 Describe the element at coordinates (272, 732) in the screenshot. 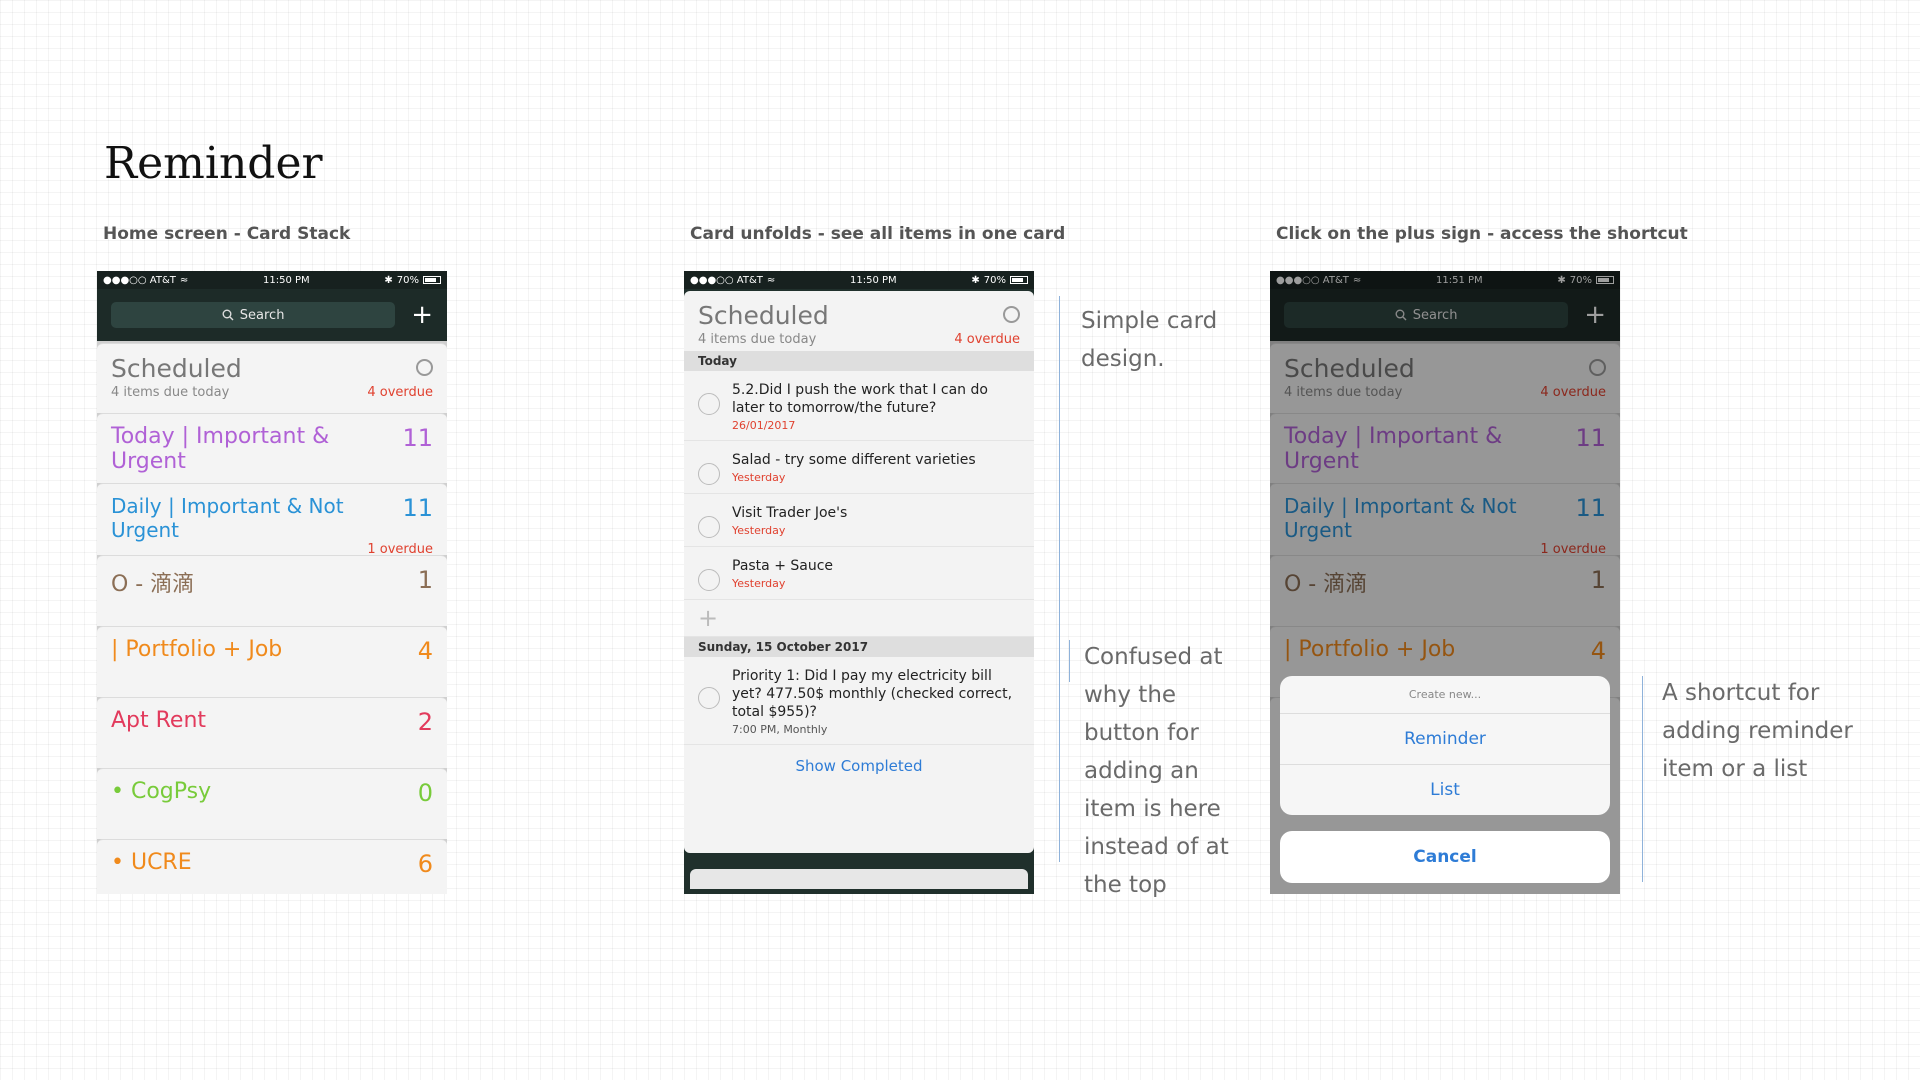

I see `list-card: Apt Rent 2` at that location.